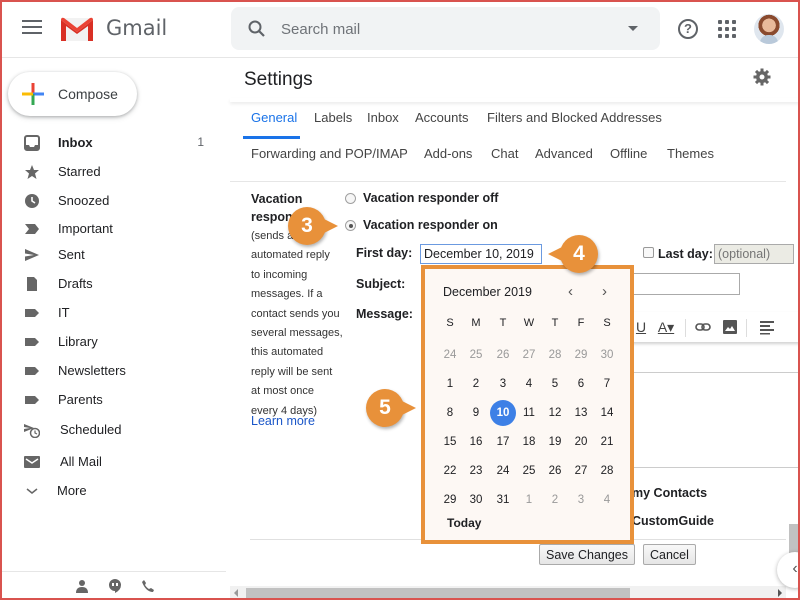  What do you see at coordinates (464, 523) in the screenshot?
I see `today-button: Today` at bounding box center [464, 523].